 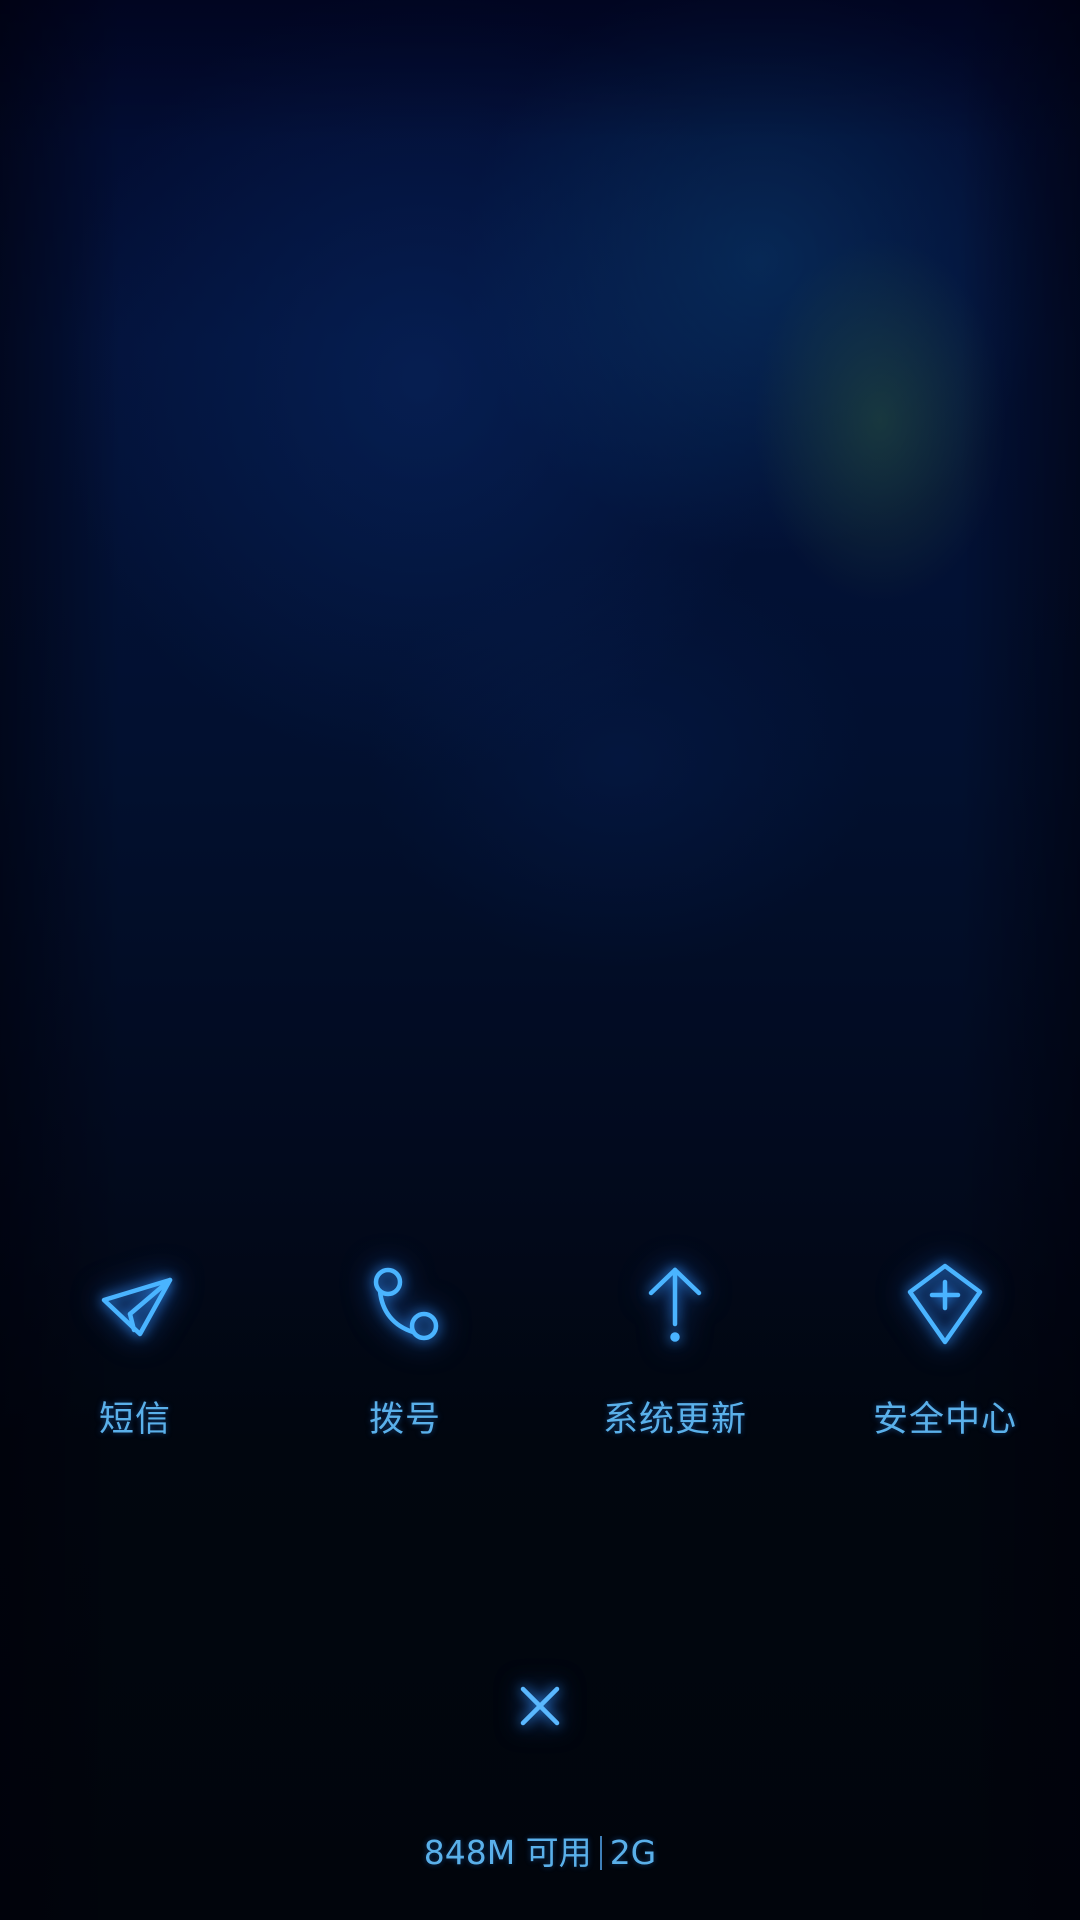 I want to click on app-label: 系统更新, so click(x=674, y=1420).